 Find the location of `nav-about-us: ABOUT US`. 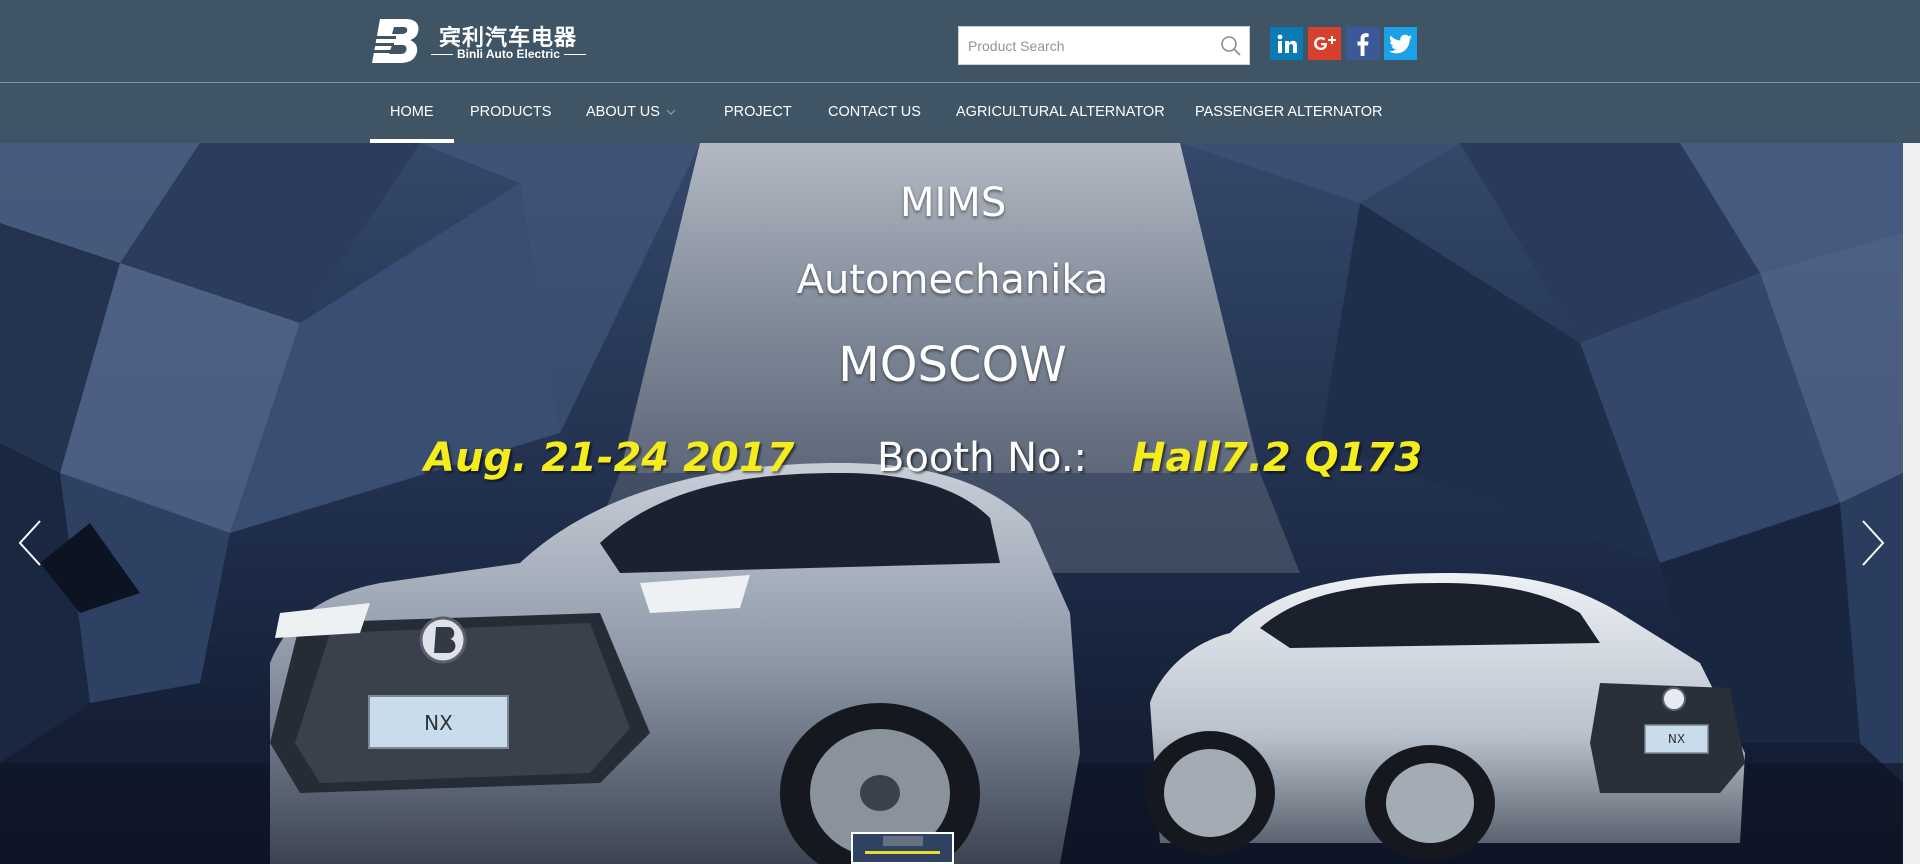

nav-about-us: ABOUT US is located at coordinates (623, 113).